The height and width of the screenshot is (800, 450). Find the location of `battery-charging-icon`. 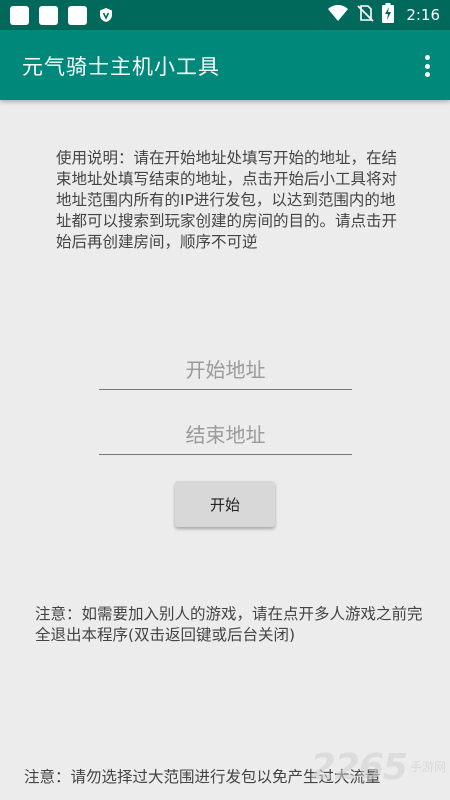

battery-charging-icon is located at coordinates (388, 15).